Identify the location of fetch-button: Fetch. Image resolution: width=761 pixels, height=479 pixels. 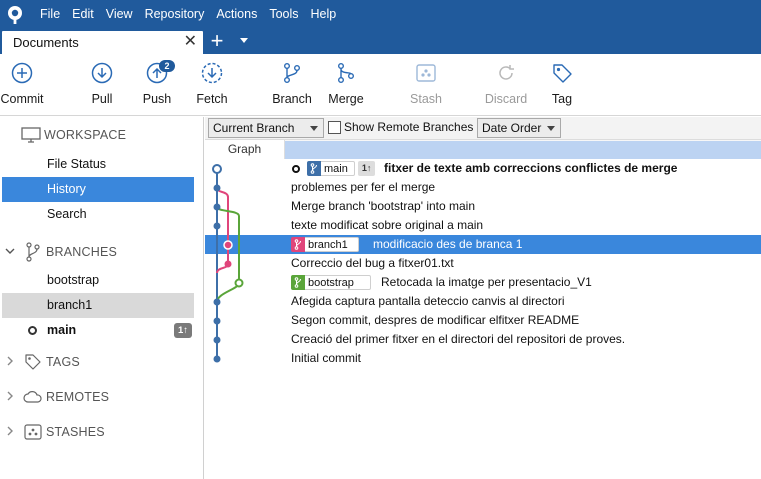
(212, 84).